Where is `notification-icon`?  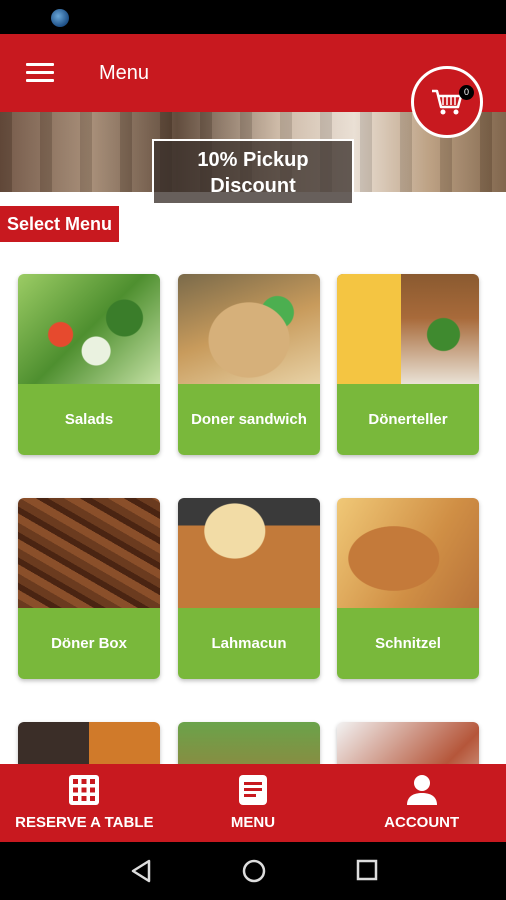
notification-icon is located at coordinates (60, 18).